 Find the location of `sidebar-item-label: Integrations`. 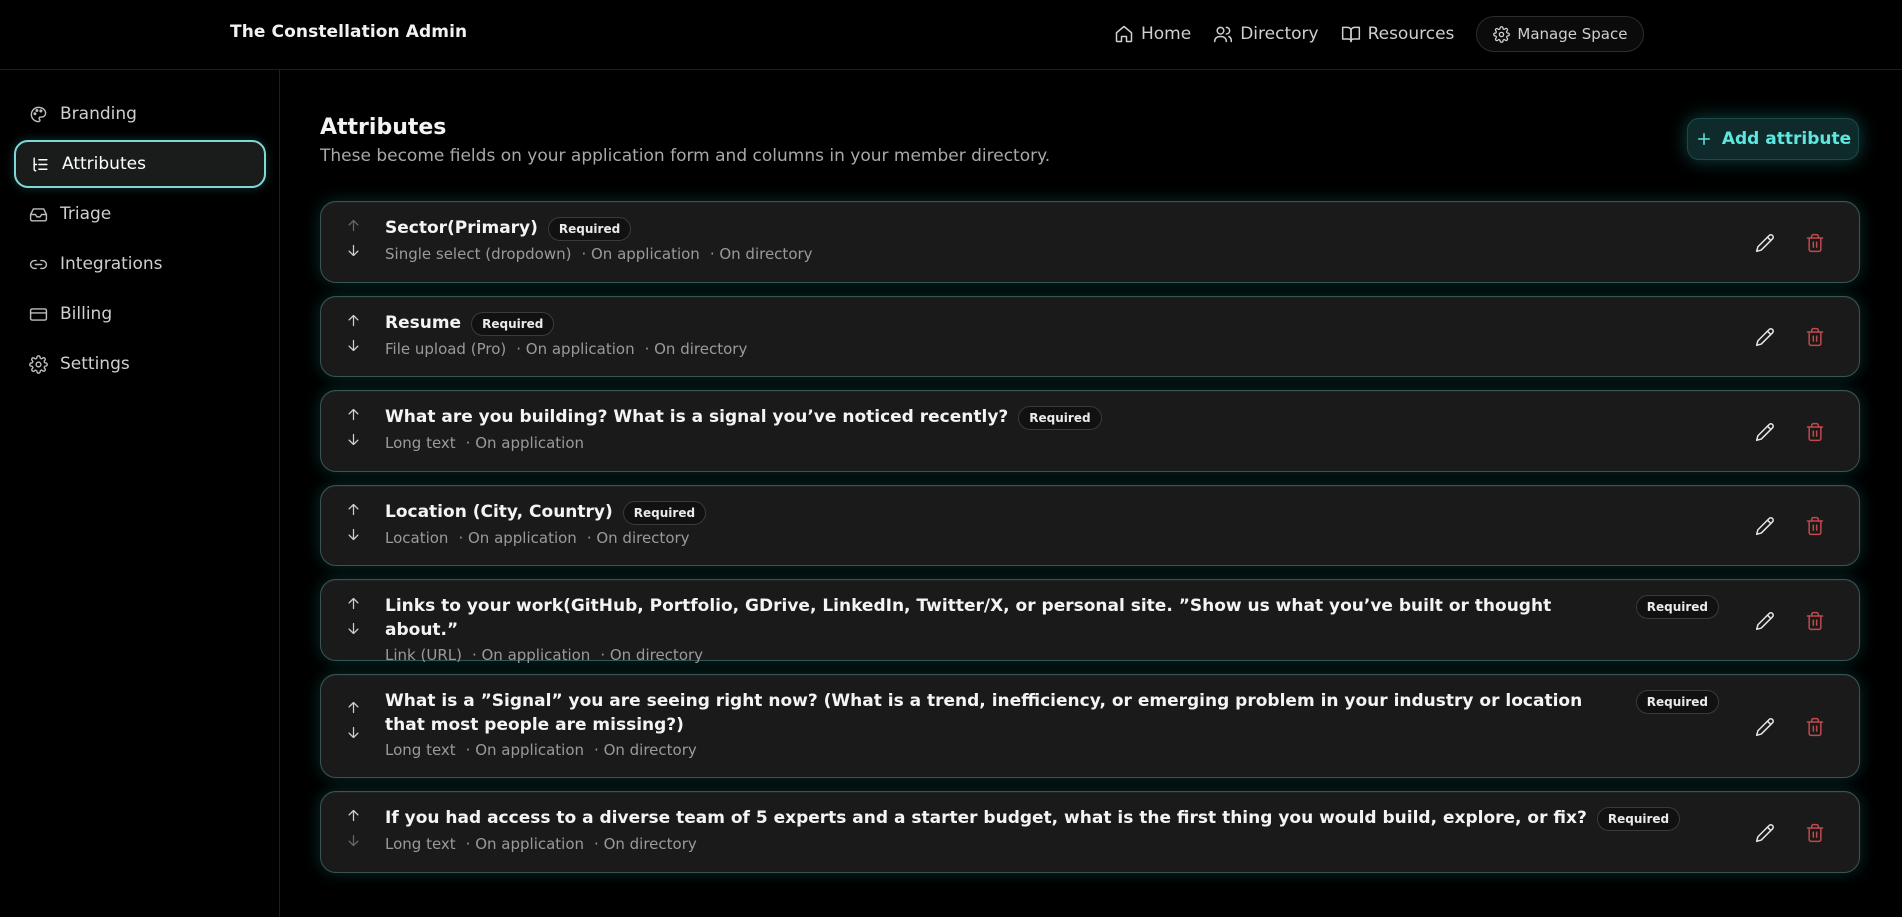

sidebar-item-label: Integrations is located at coordinates (111, 264).